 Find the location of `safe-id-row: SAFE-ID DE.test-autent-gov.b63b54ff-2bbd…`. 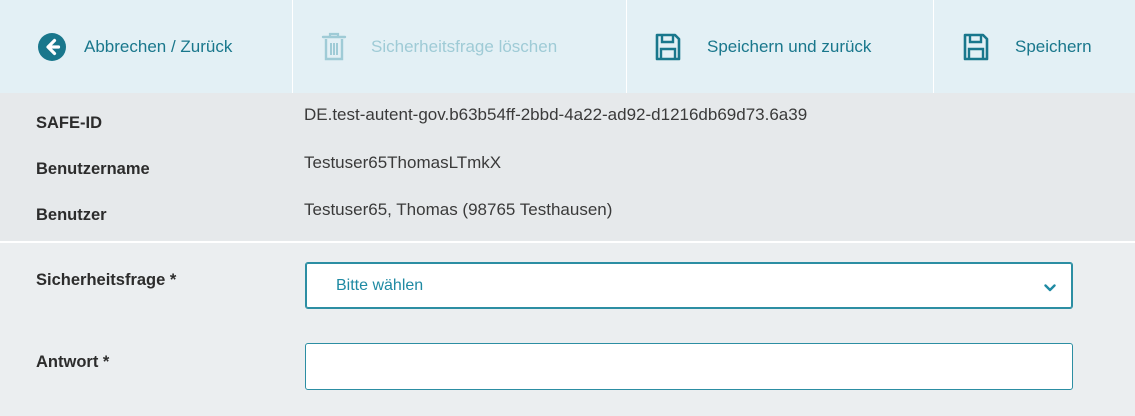

safe-id-row: SAFE-ID DE.test-autent-gov.b63b54ff-2bbd… is located at coordinates (567, 123).